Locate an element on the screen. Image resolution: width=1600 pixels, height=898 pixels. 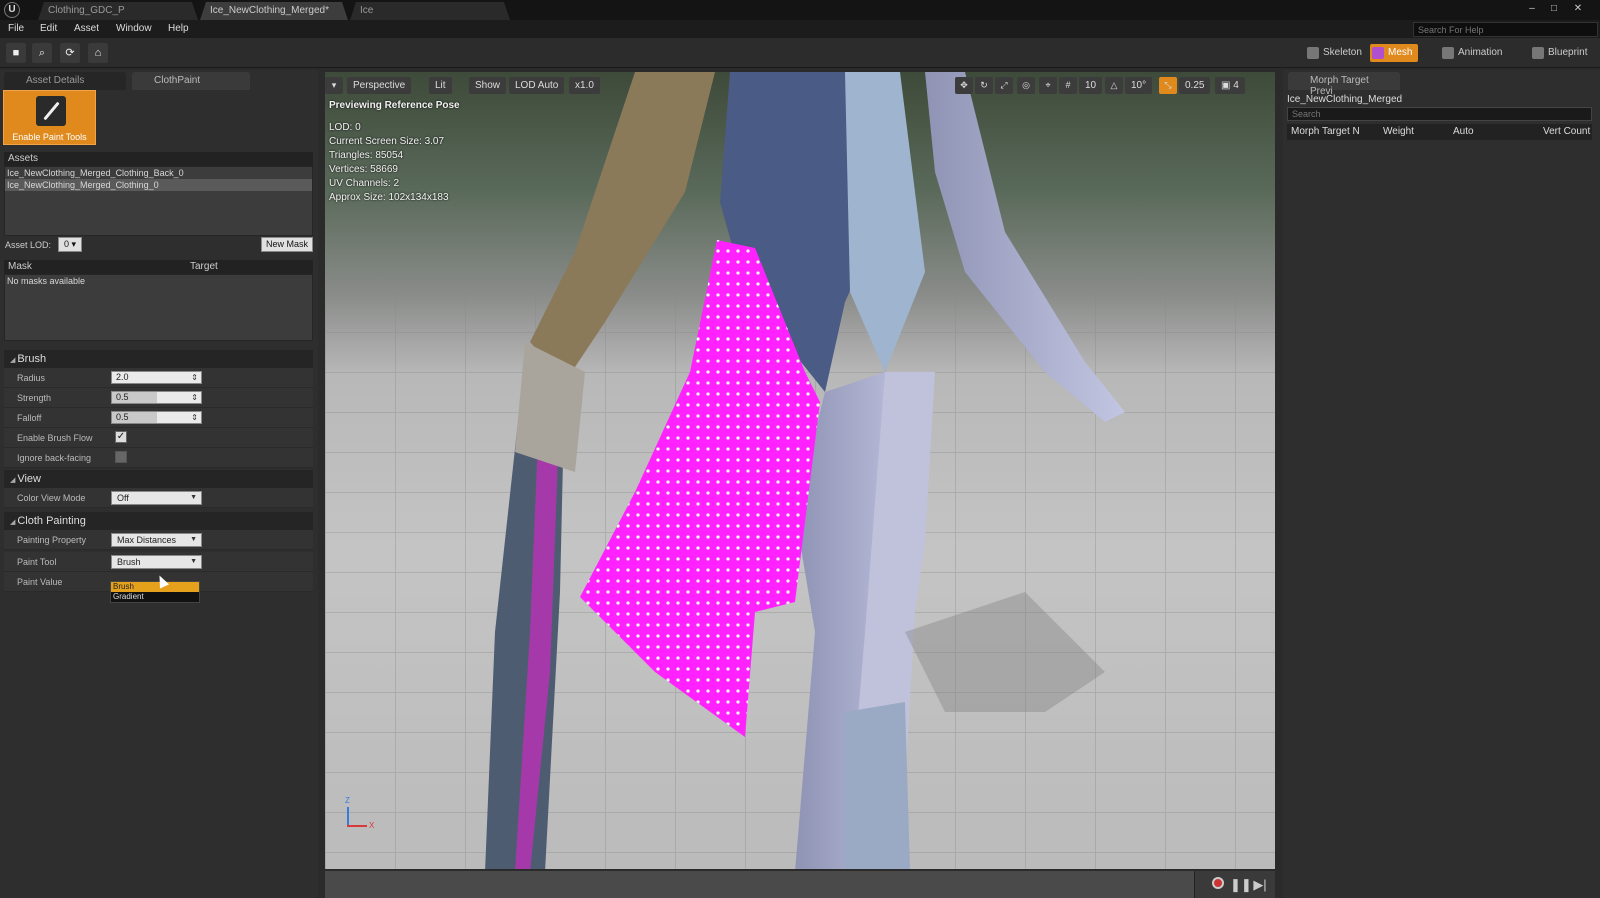
tab-label: ClothPaint is located at coordinates (177, 80).